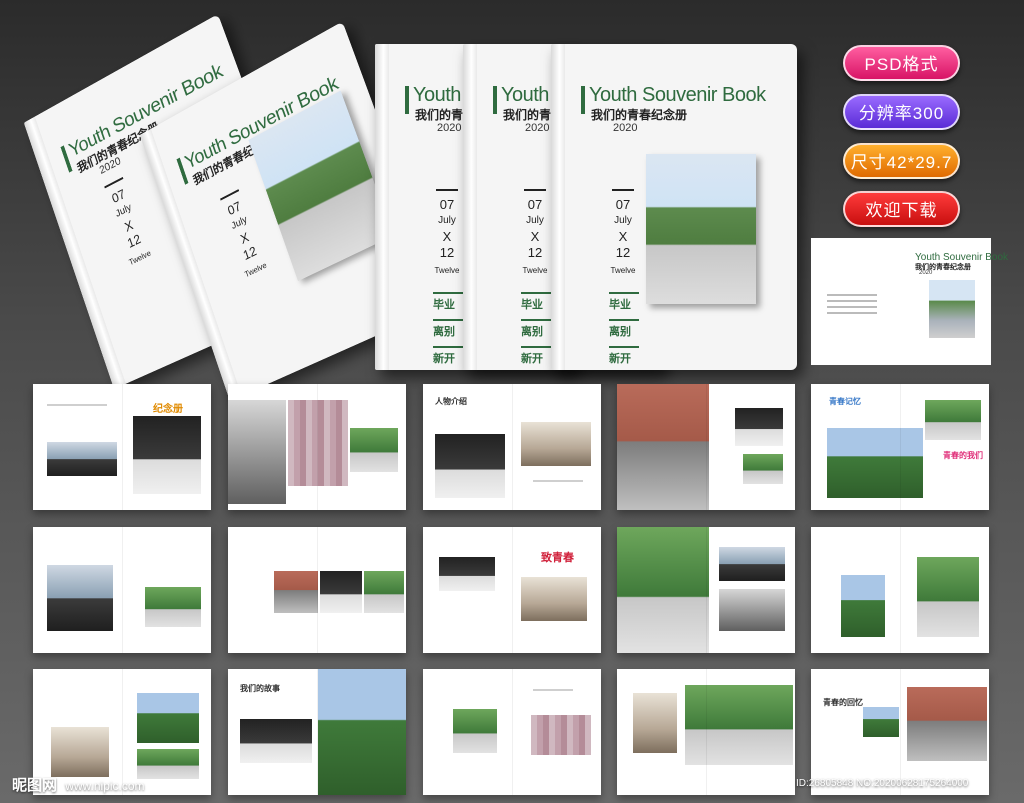 This screenshot has height=803, width=1024. I want to click on page-spread: 青春记忆 青春的我们, so click(900, 447).